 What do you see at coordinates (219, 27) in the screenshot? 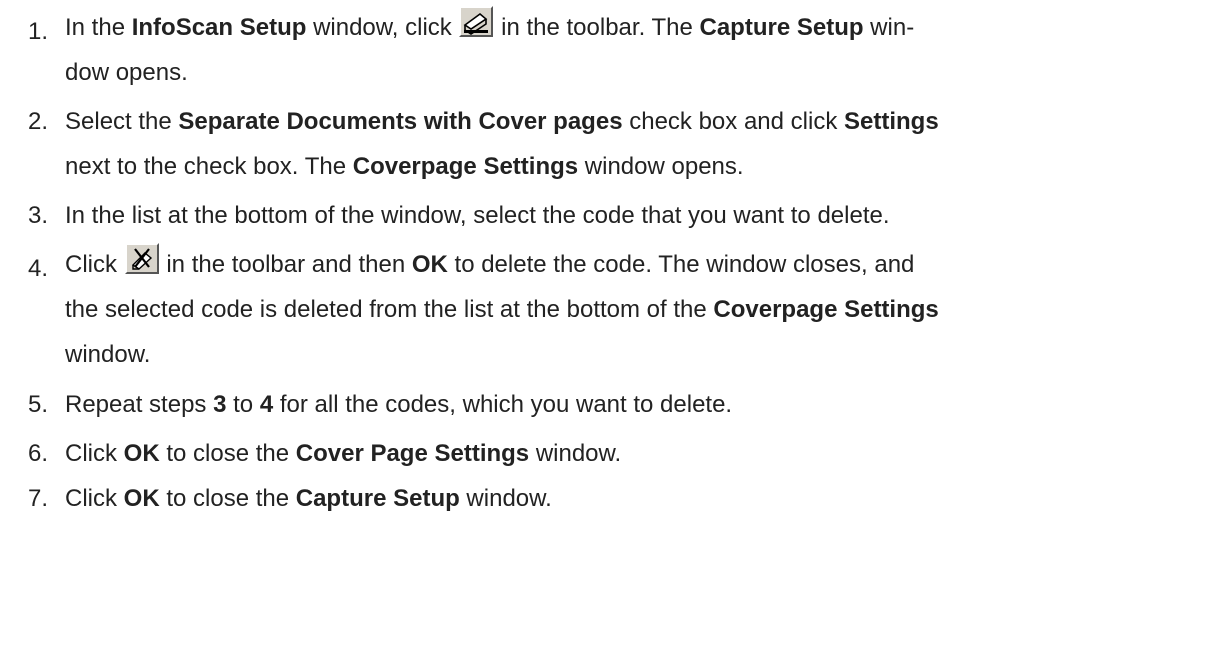
I see `ui-ref-infoscan-setup: InfoScan Setup` at bounding box center [219, 27].